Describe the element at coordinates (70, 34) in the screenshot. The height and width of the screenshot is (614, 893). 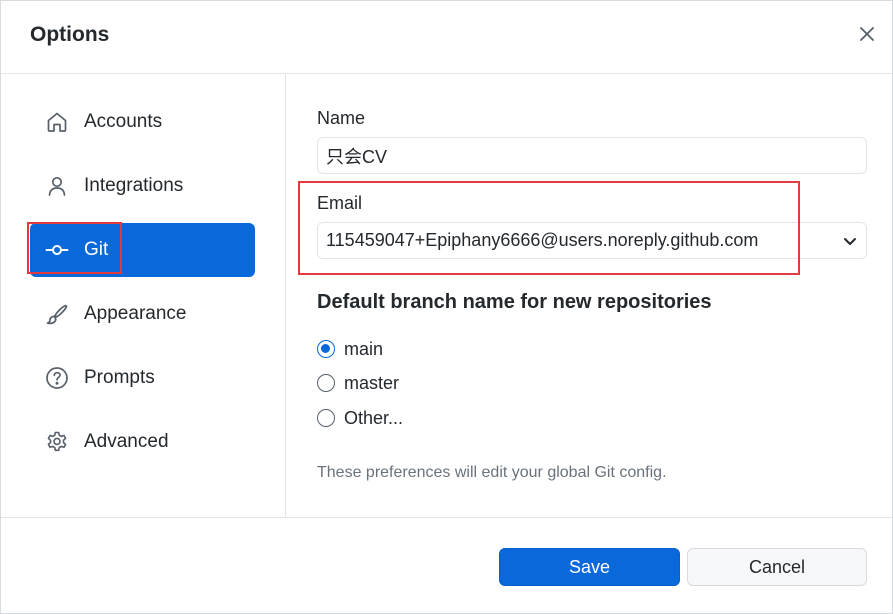
I see `dialog-title: Options` at that location.